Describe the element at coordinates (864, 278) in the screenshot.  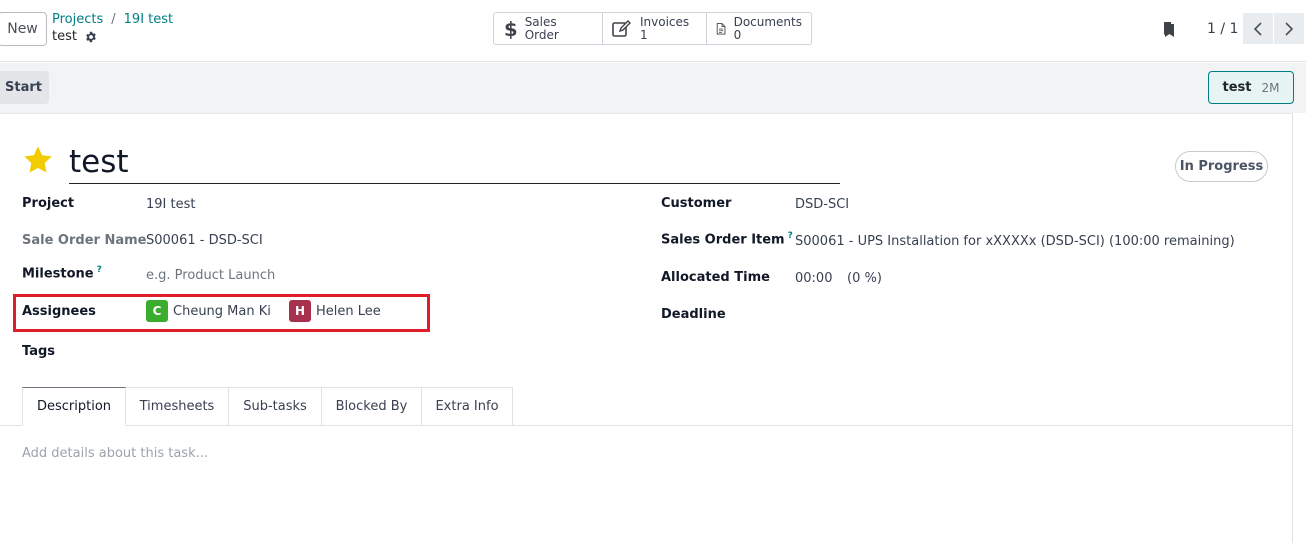
I see `allocated-time-percent: (0 %)` at that location.